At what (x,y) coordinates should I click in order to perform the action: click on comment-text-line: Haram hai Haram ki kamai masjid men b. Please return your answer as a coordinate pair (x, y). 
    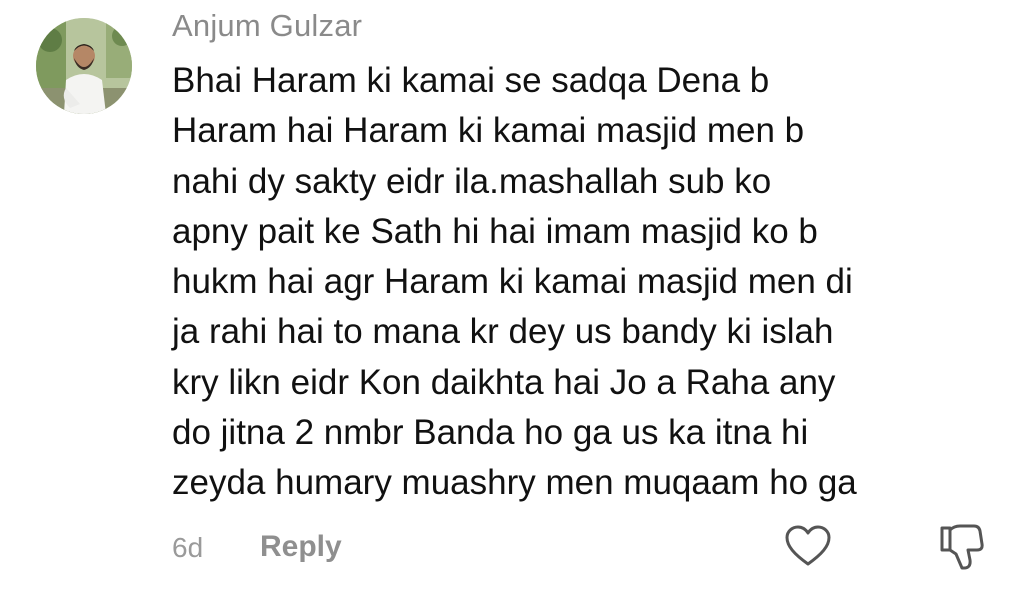
    Looking at the image, I should click on (488, 131).